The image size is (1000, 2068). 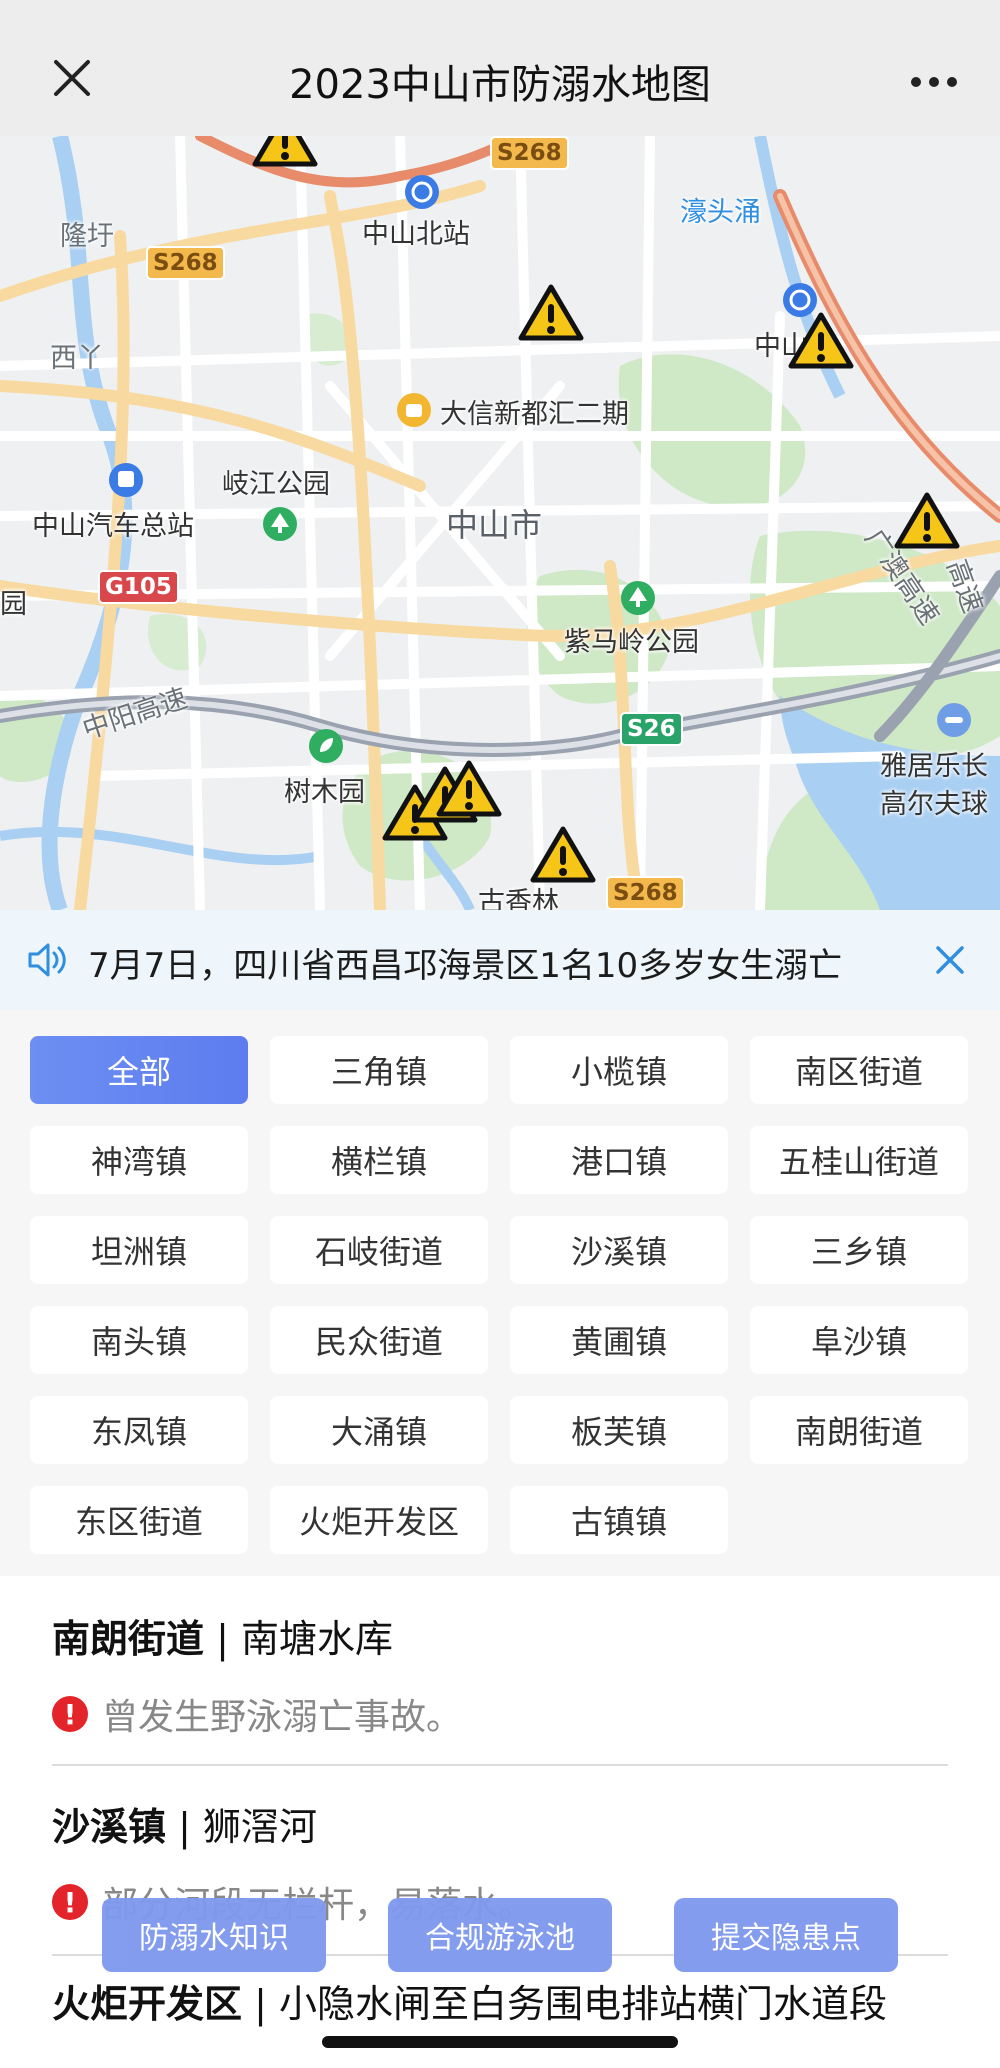 What do you see at coordinates (500, 1861) in the screenshot?
I see `list-item: 沙溪镇 | 狮滘河 !部分河段无栏杆，易落水。` at bounding box center [500, 1861].